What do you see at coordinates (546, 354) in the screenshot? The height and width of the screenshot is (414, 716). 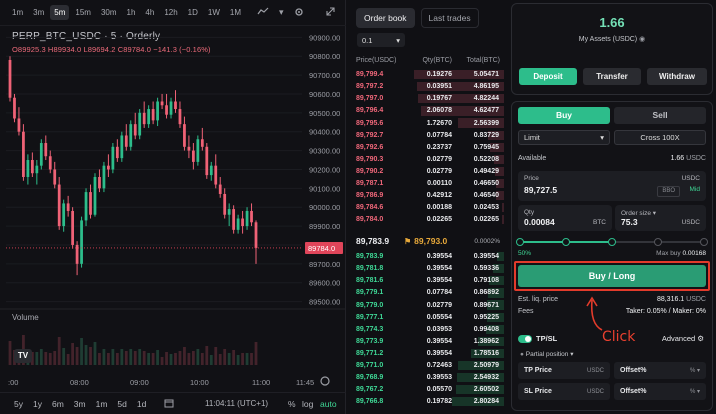 I see `partial-position-select: ● Partial position ▾` at bounding box center [546, 354].